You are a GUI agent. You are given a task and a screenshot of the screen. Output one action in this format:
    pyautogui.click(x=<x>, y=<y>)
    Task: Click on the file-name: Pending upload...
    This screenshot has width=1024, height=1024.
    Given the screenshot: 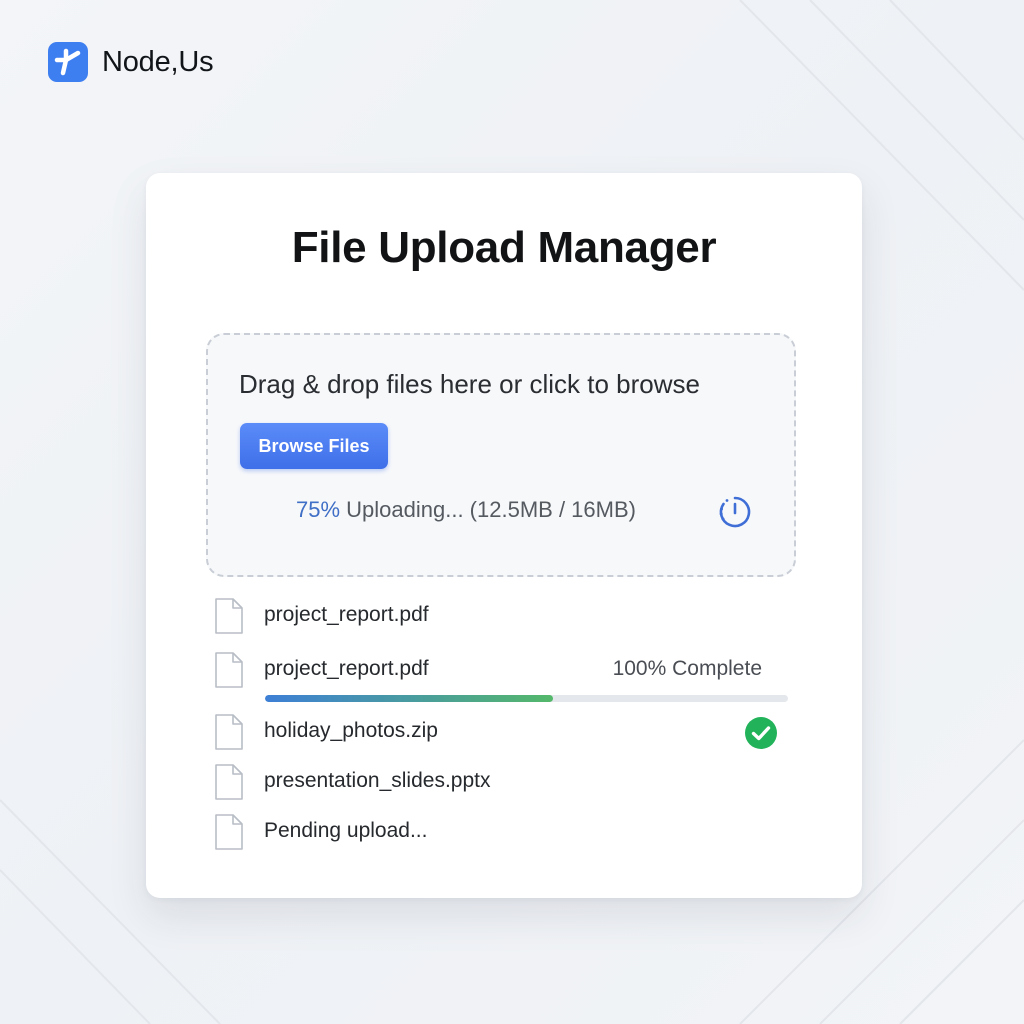 What is the action you would take?
    pyautogui.click(x=346, y=830)
    